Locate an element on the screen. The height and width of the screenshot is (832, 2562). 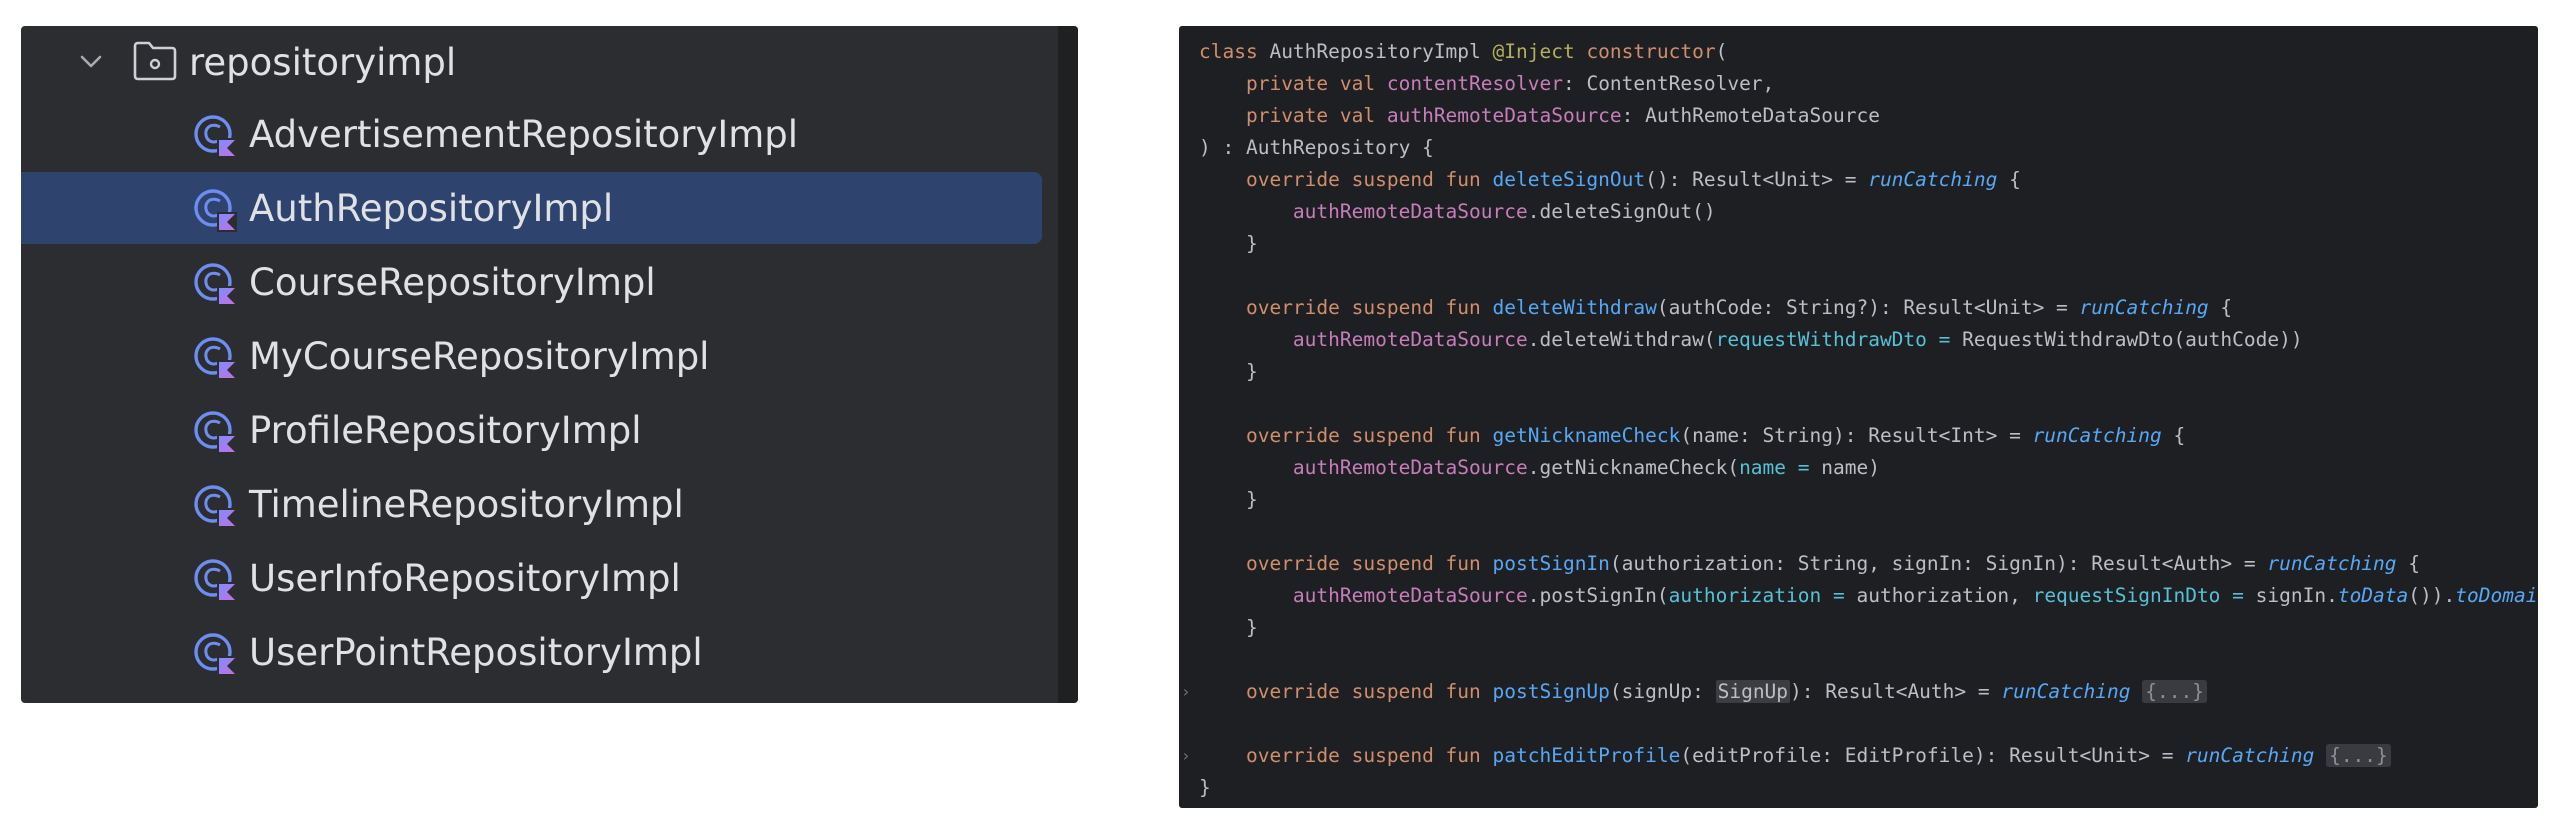
code-token: signIn. is located at coordinates (2296, 595).